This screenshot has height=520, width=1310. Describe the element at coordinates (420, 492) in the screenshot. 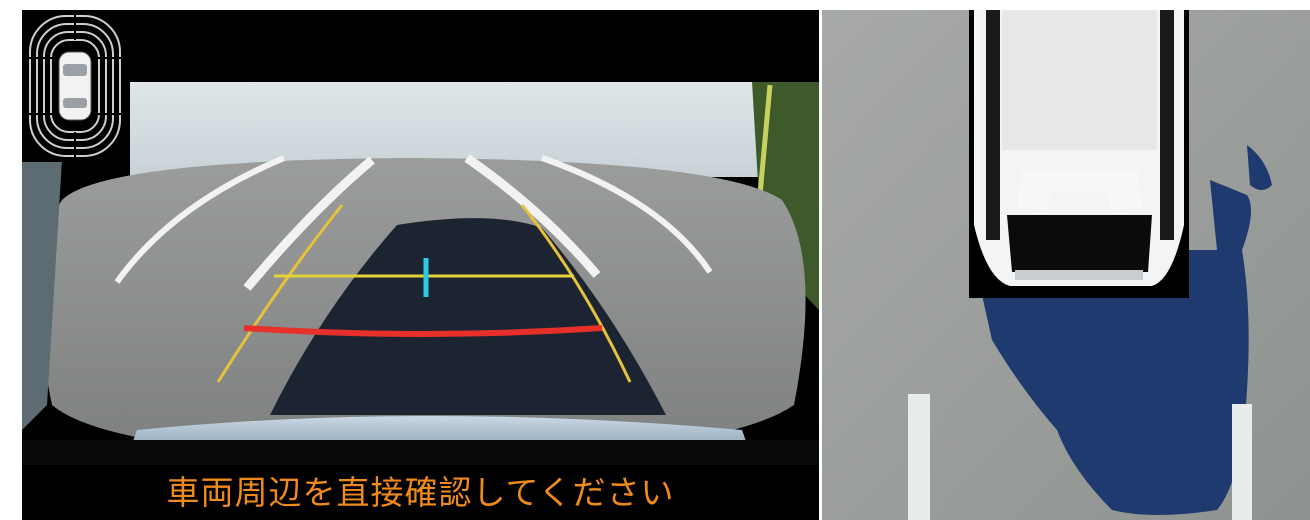

I see `warning-message: 車両周辺を直接確認してください` at that location.